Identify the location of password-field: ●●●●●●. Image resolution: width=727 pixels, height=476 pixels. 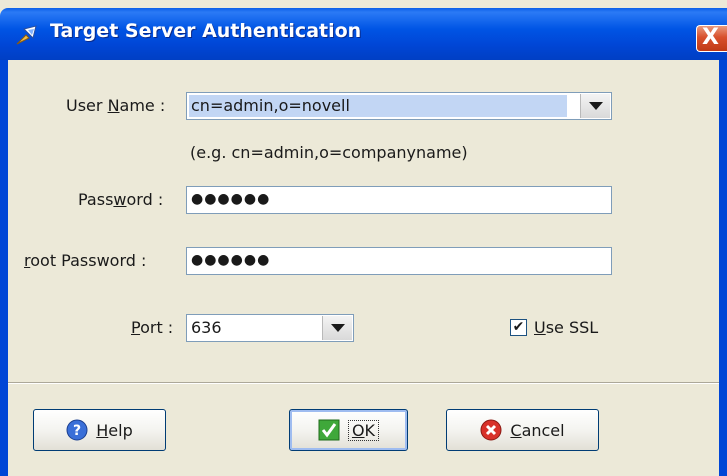
(399, 200).